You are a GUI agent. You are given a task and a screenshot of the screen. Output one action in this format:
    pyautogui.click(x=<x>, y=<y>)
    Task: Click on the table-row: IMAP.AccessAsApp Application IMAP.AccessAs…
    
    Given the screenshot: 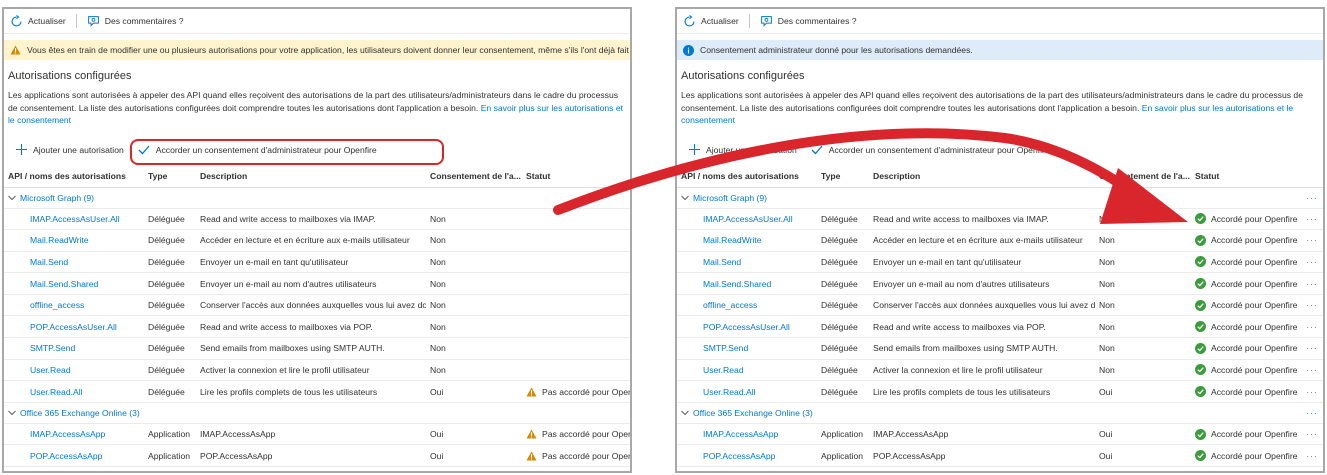 What is the action you would take?
    pyautogui.click(x=1000, y=434)
    